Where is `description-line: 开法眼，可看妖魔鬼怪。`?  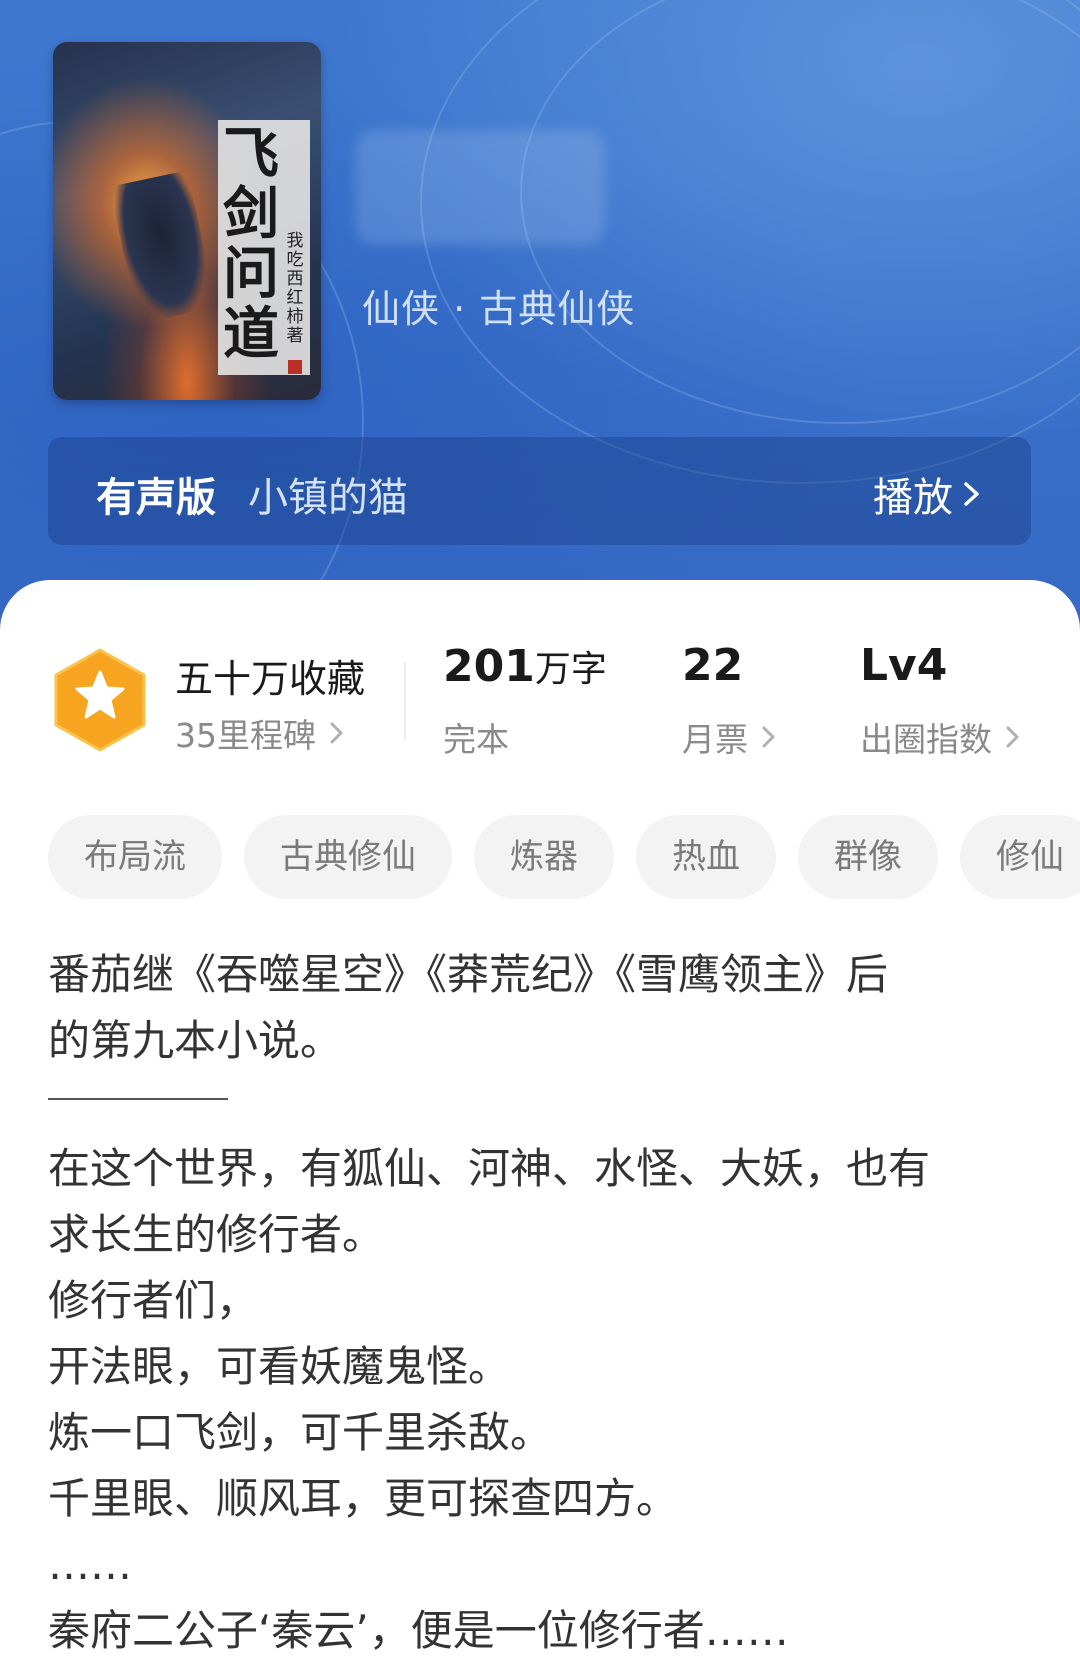
description-line: 开法眼，可看妖魔鬼怪。 is located at coordinates (279, 1366).